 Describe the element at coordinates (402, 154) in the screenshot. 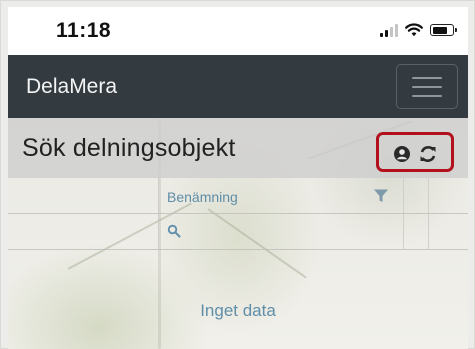

I see `user-icon` at that location.